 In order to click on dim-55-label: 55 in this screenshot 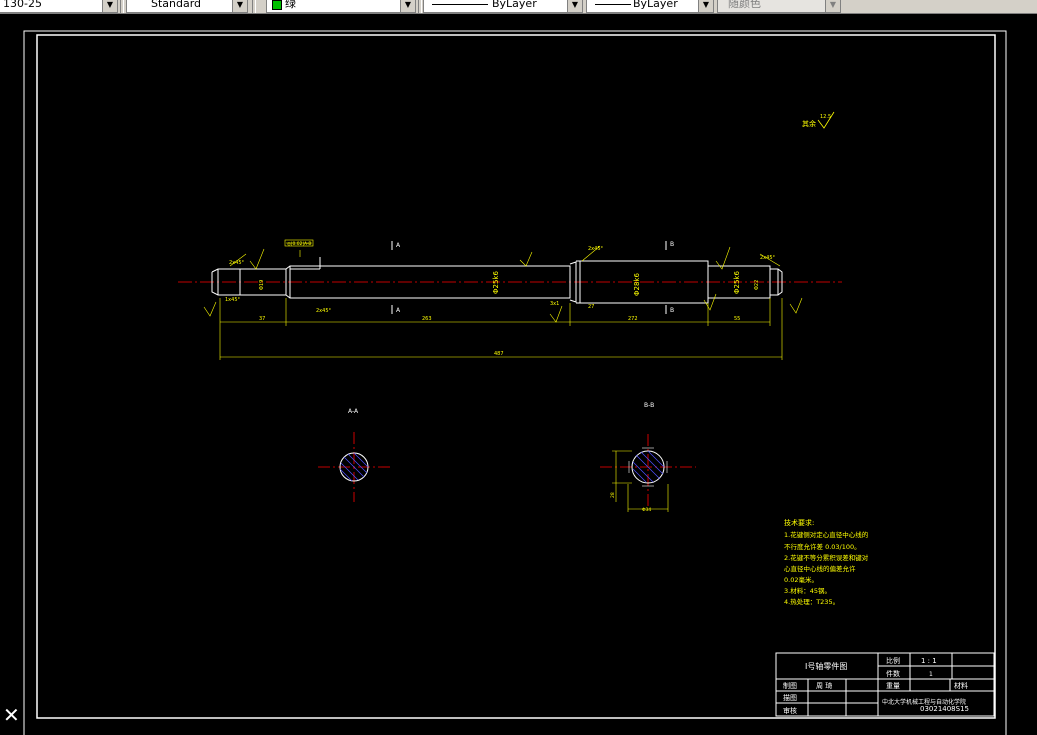, I will do `click(737, 319)`.